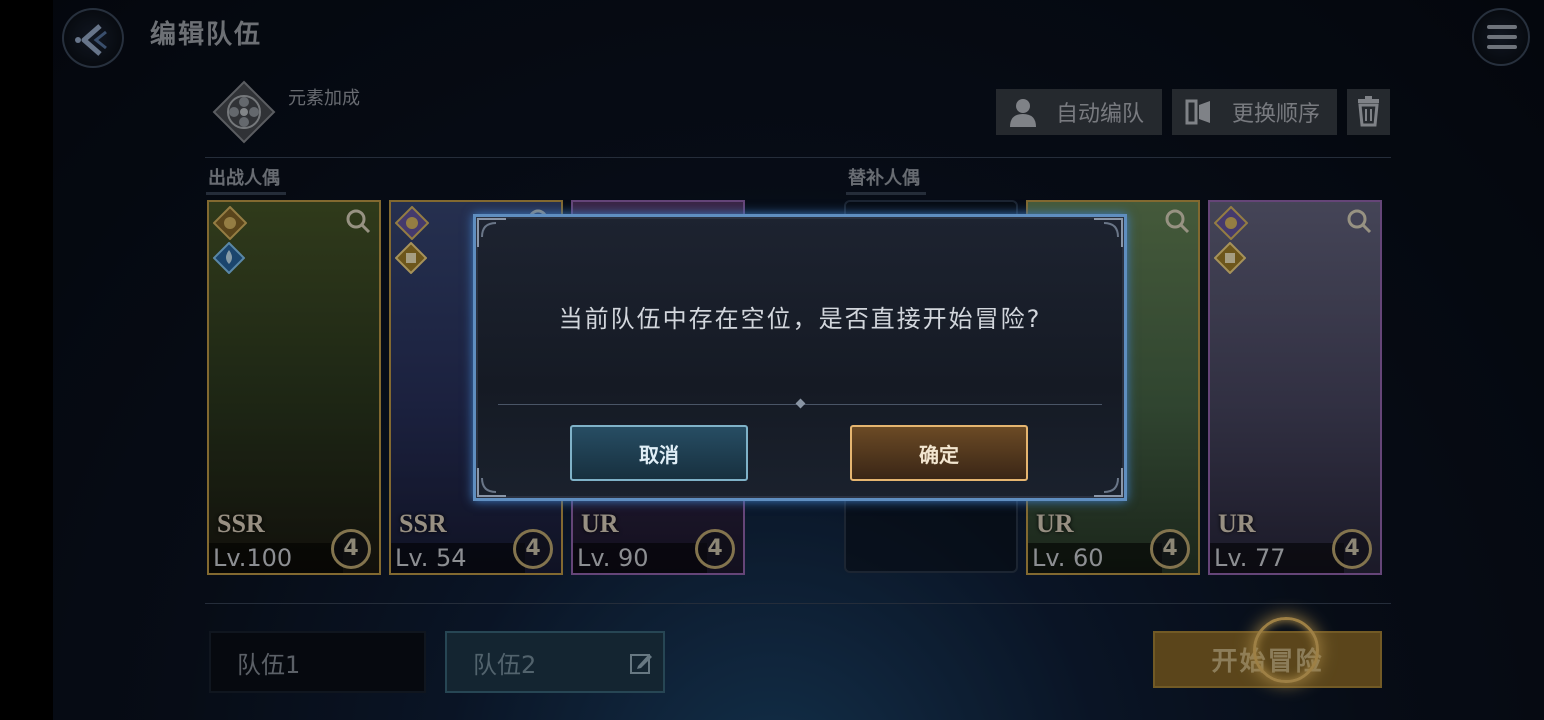 The image size is (1544, 720). What do you see at coordinates (26, 360) in the screenshot?
I see `screen-edge` at bounding box center [26, 360].